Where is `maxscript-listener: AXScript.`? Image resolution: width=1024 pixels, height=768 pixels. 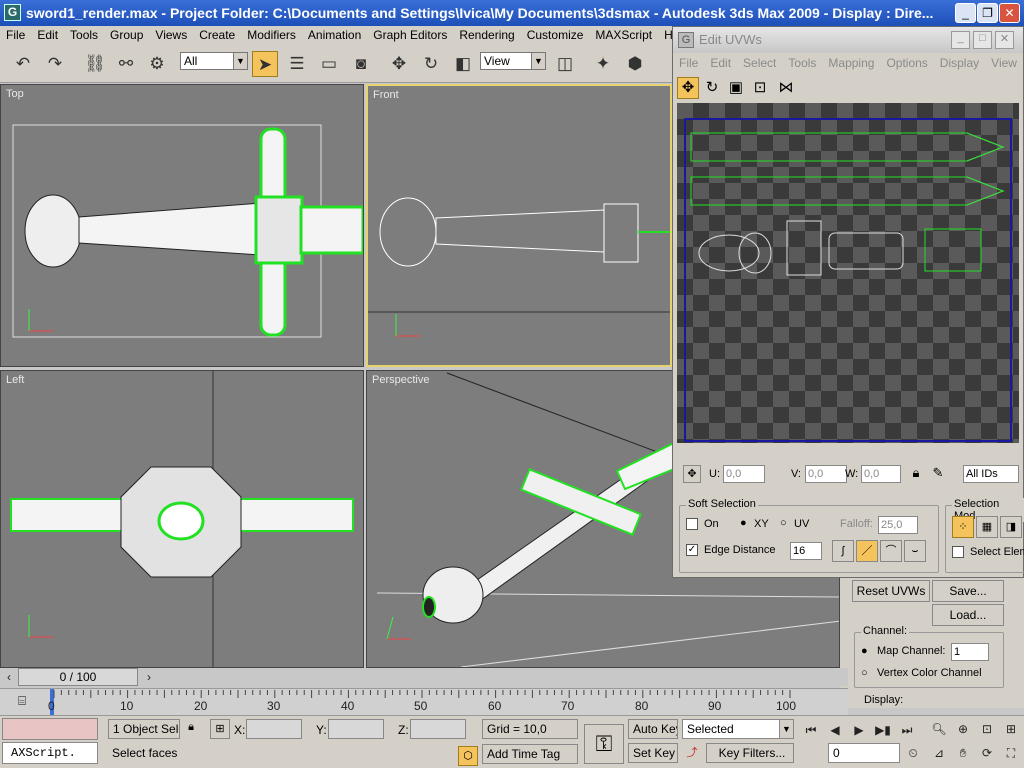 maxscript-listener: AXScript. is located at coordinates (50, 753).